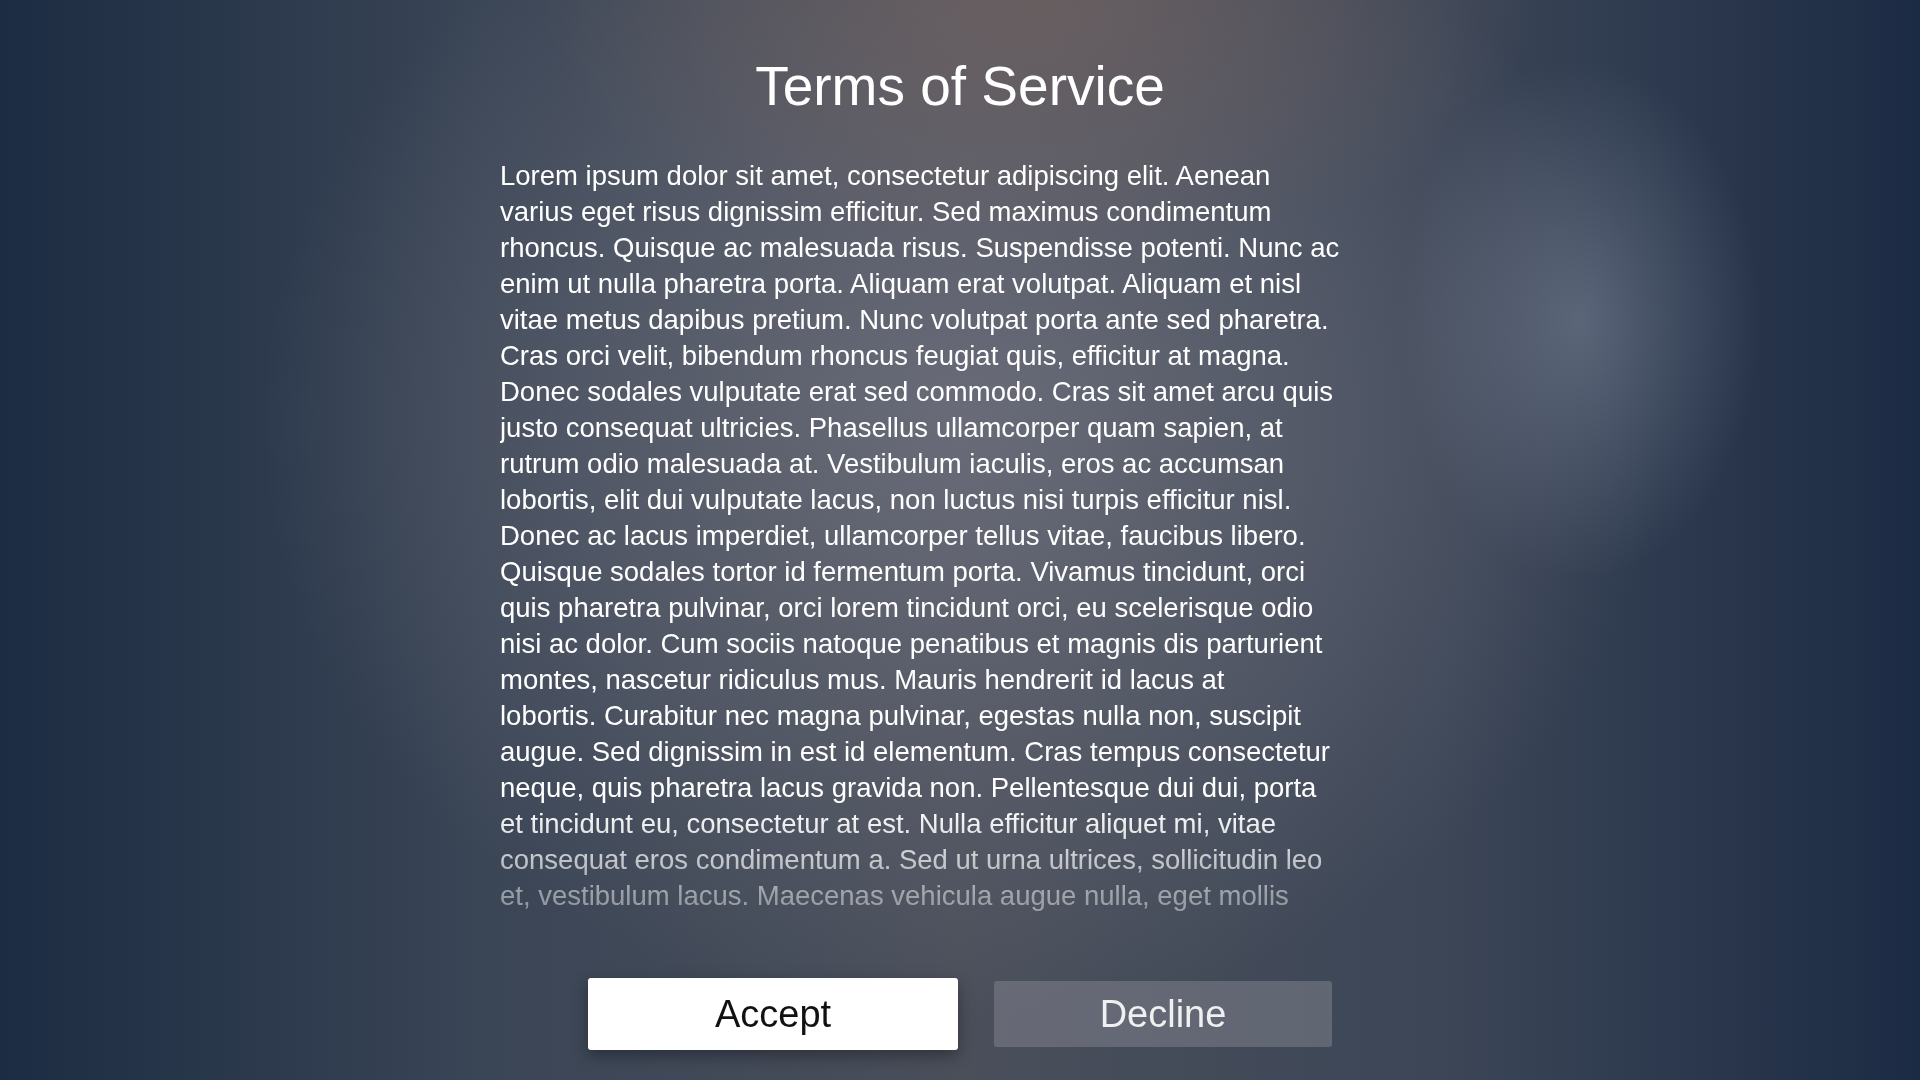 This screenshot has height=1080, width=1920. What do you see at coordinates (1163, 1014) in the screenshot?
I see `decline-button: Decline` at bounding box center [1163, 1014].